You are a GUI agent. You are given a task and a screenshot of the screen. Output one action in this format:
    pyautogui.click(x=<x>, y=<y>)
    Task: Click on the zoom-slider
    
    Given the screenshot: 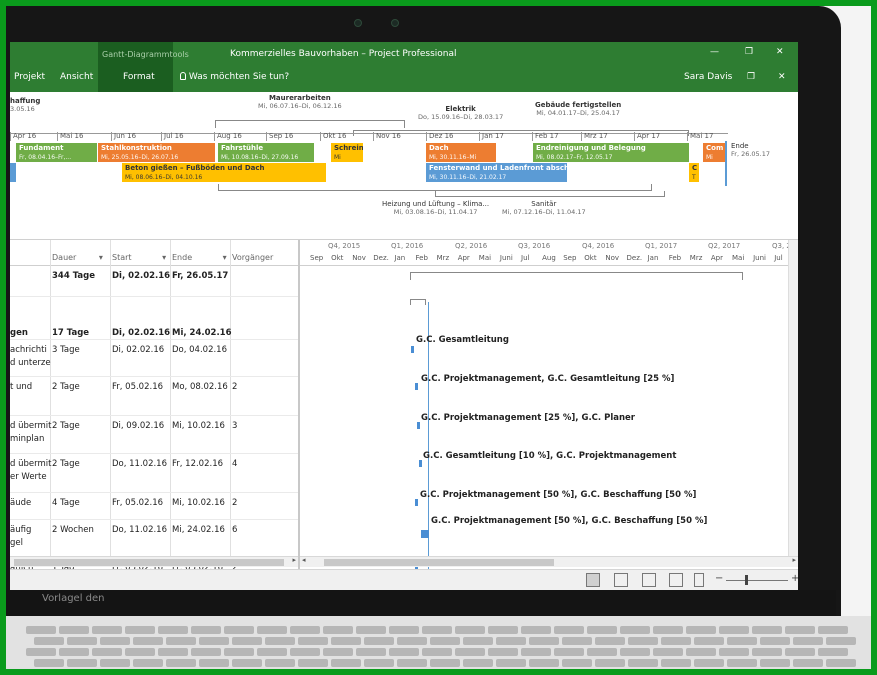 What is the action you would take?
    pyautogui.click(x=757, y=580)
    